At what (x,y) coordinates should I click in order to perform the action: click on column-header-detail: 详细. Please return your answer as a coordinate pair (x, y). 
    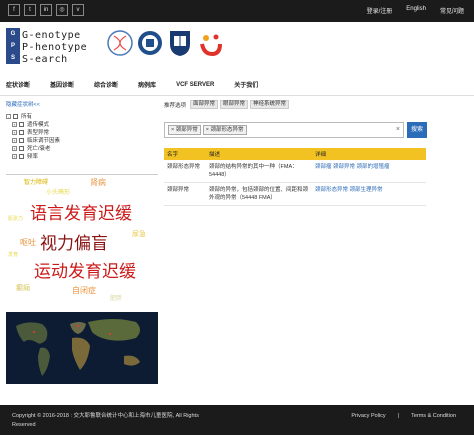
    Looking at the image, I should click on (369, 154).